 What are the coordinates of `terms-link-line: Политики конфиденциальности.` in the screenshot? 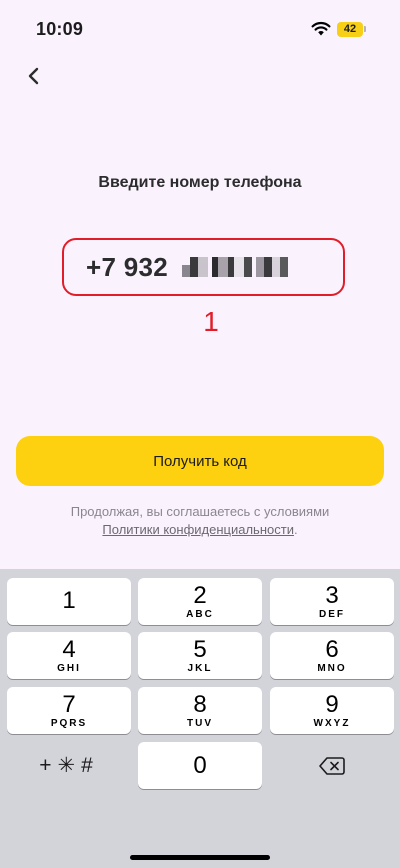 It's located at (200, 530).